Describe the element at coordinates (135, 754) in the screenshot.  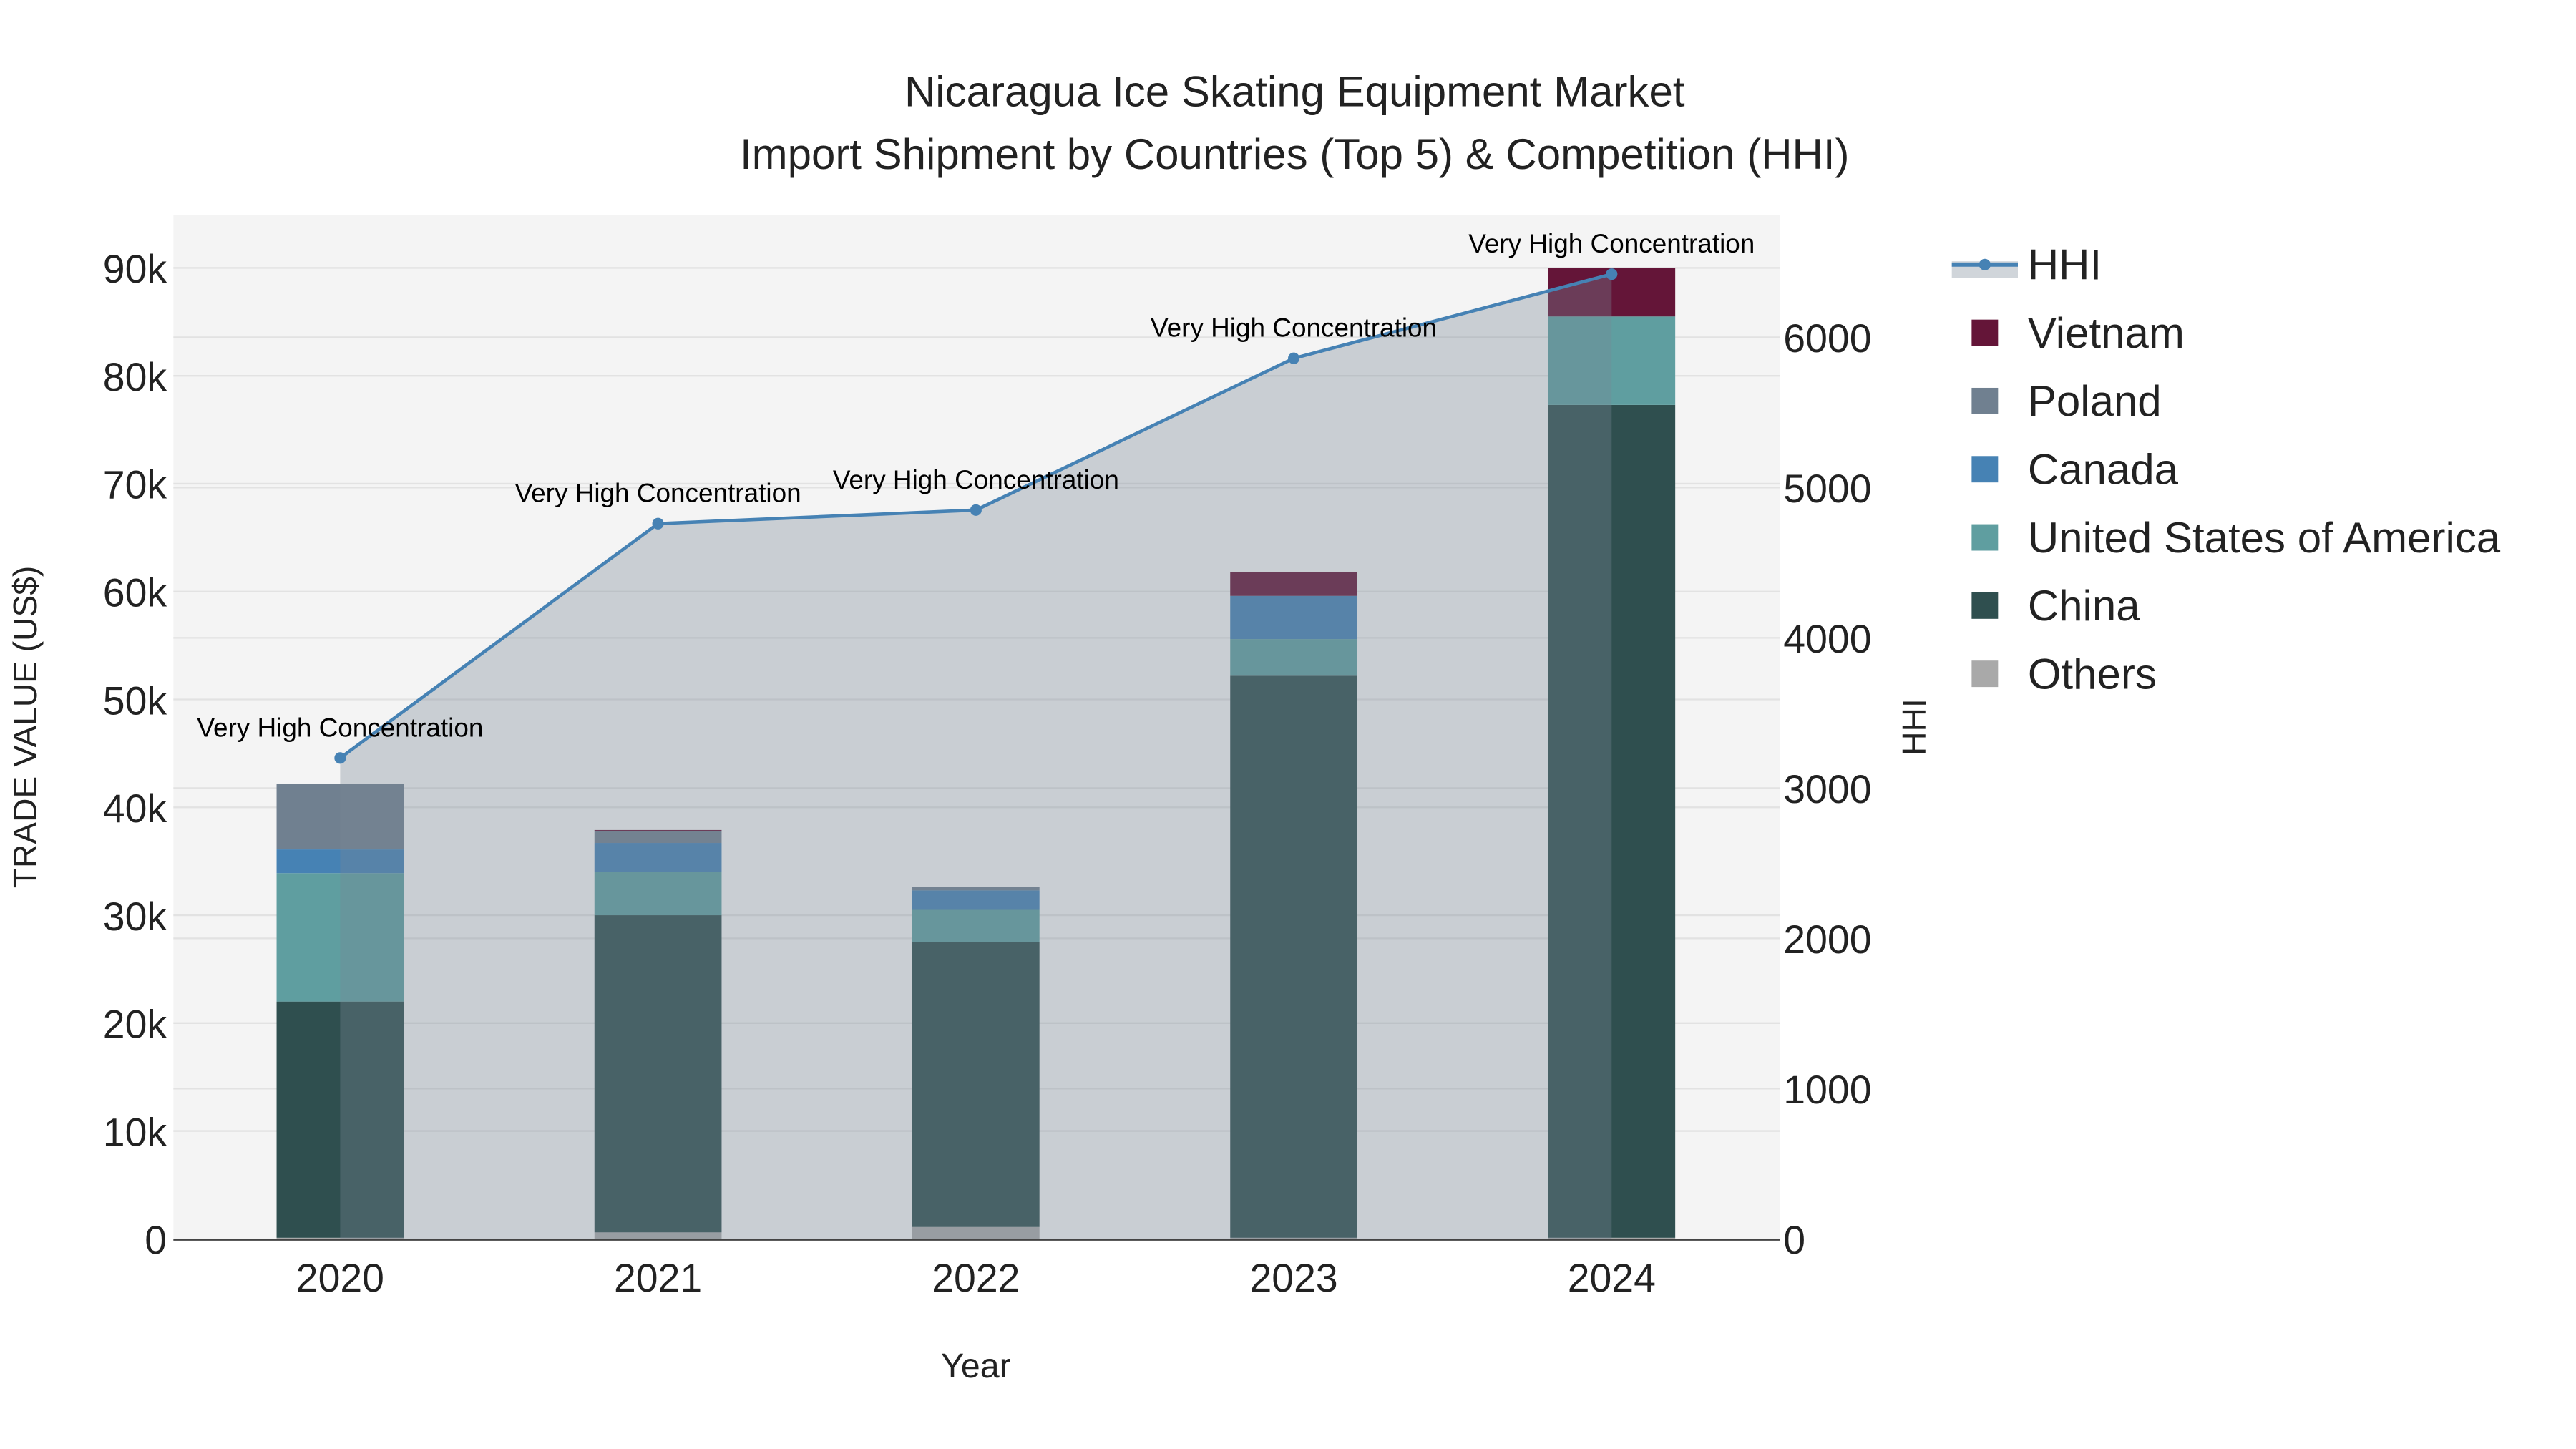
I see `y-axis-ticks: 0 10k 20k 30k 40k 50k 60k 70k 80k 90k` at that location.